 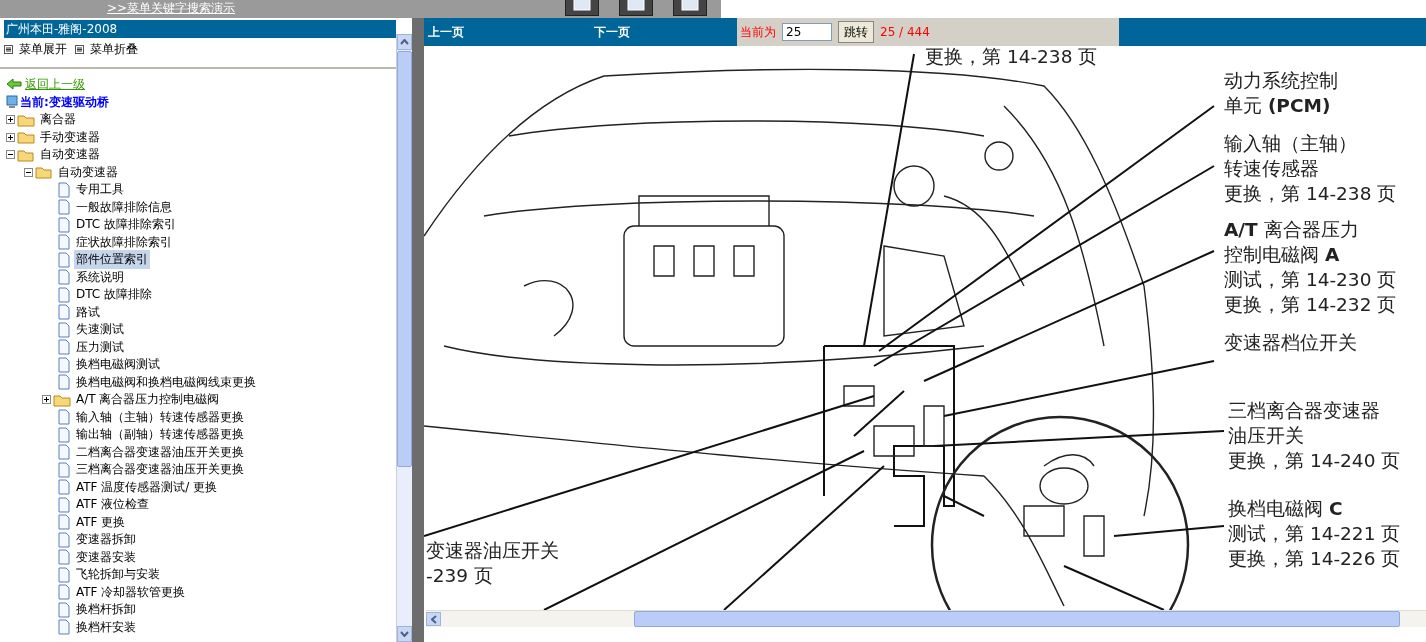 What do you see at coordinates (88, 312) in the screenshot?
I see `tree-item: 路试` at bounding box center [88, 312].